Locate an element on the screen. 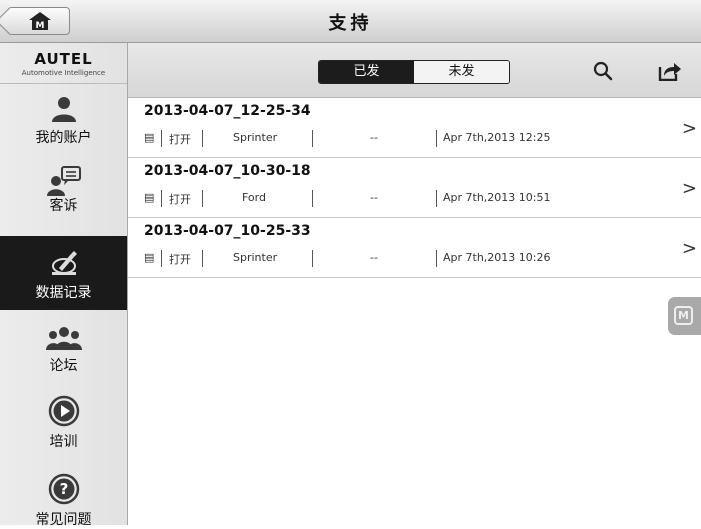 The image size is (701, 529). record-vehicle: Ford is located at coordinates (254, 197).